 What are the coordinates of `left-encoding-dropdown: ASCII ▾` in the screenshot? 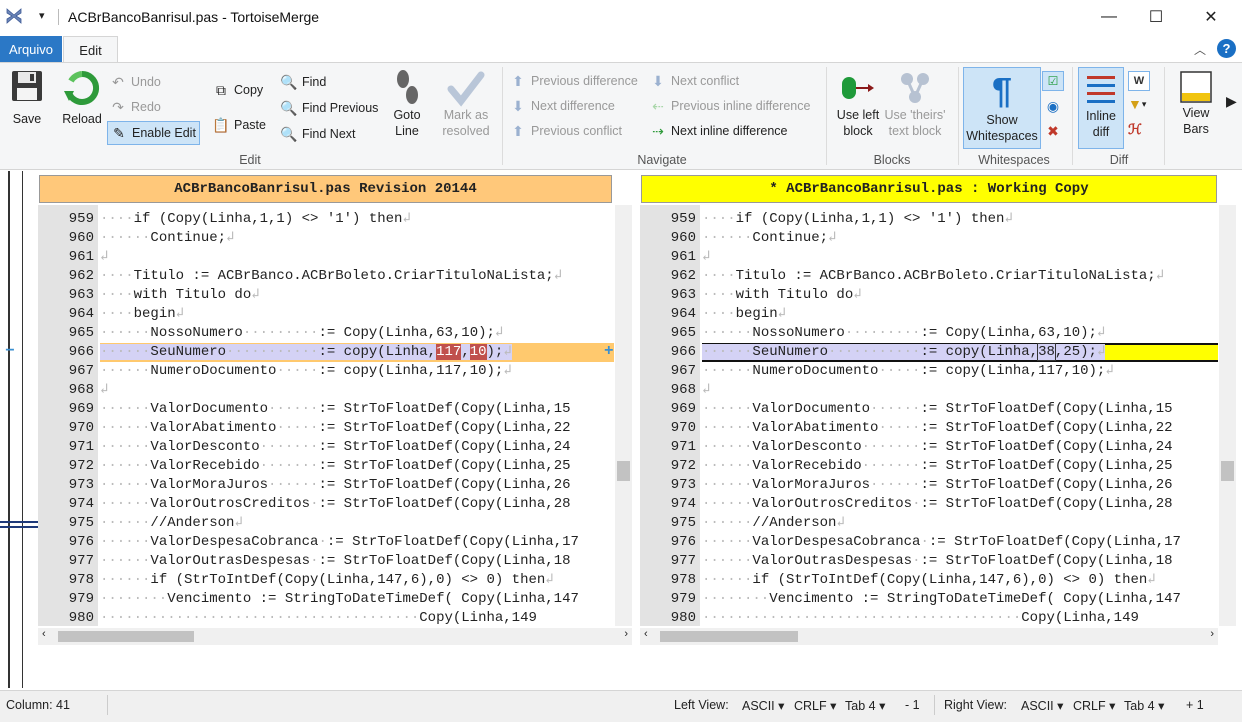 It's located at (763, 705).